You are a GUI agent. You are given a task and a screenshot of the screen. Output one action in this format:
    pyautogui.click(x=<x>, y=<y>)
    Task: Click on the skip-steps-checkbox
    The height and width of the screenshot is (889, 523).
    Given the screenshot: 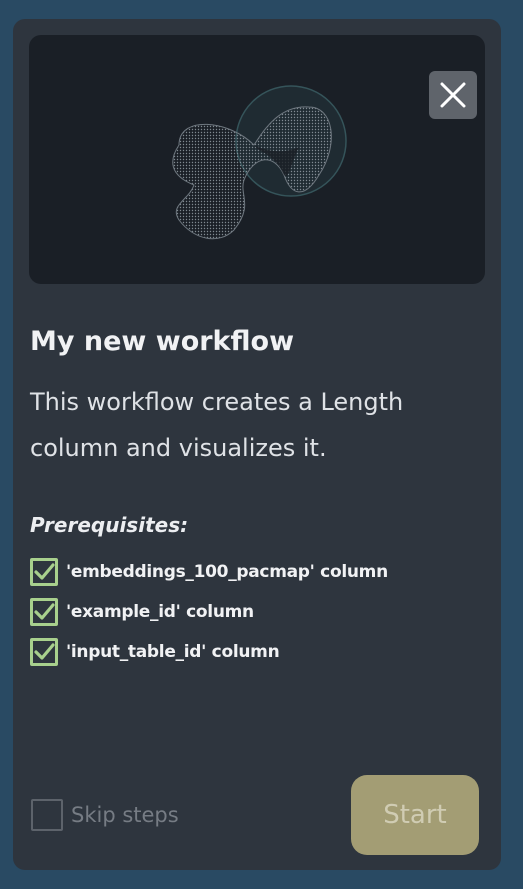 What is the action you would take?
    pyautogui.click(x=47, y=815)
    